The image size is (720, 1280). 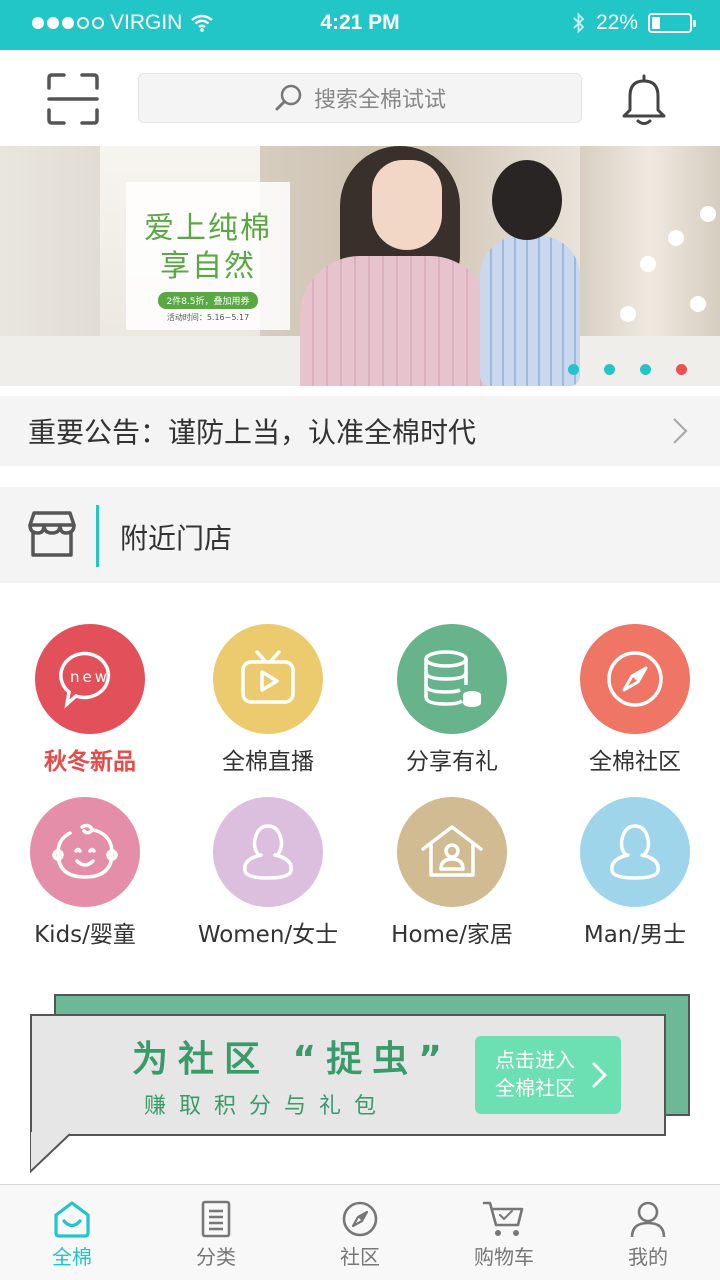 What do you see at coordinates (85, 935) in the screenshot?
I see `category-label: Kids/婴童` at bounding box center [85, 935].